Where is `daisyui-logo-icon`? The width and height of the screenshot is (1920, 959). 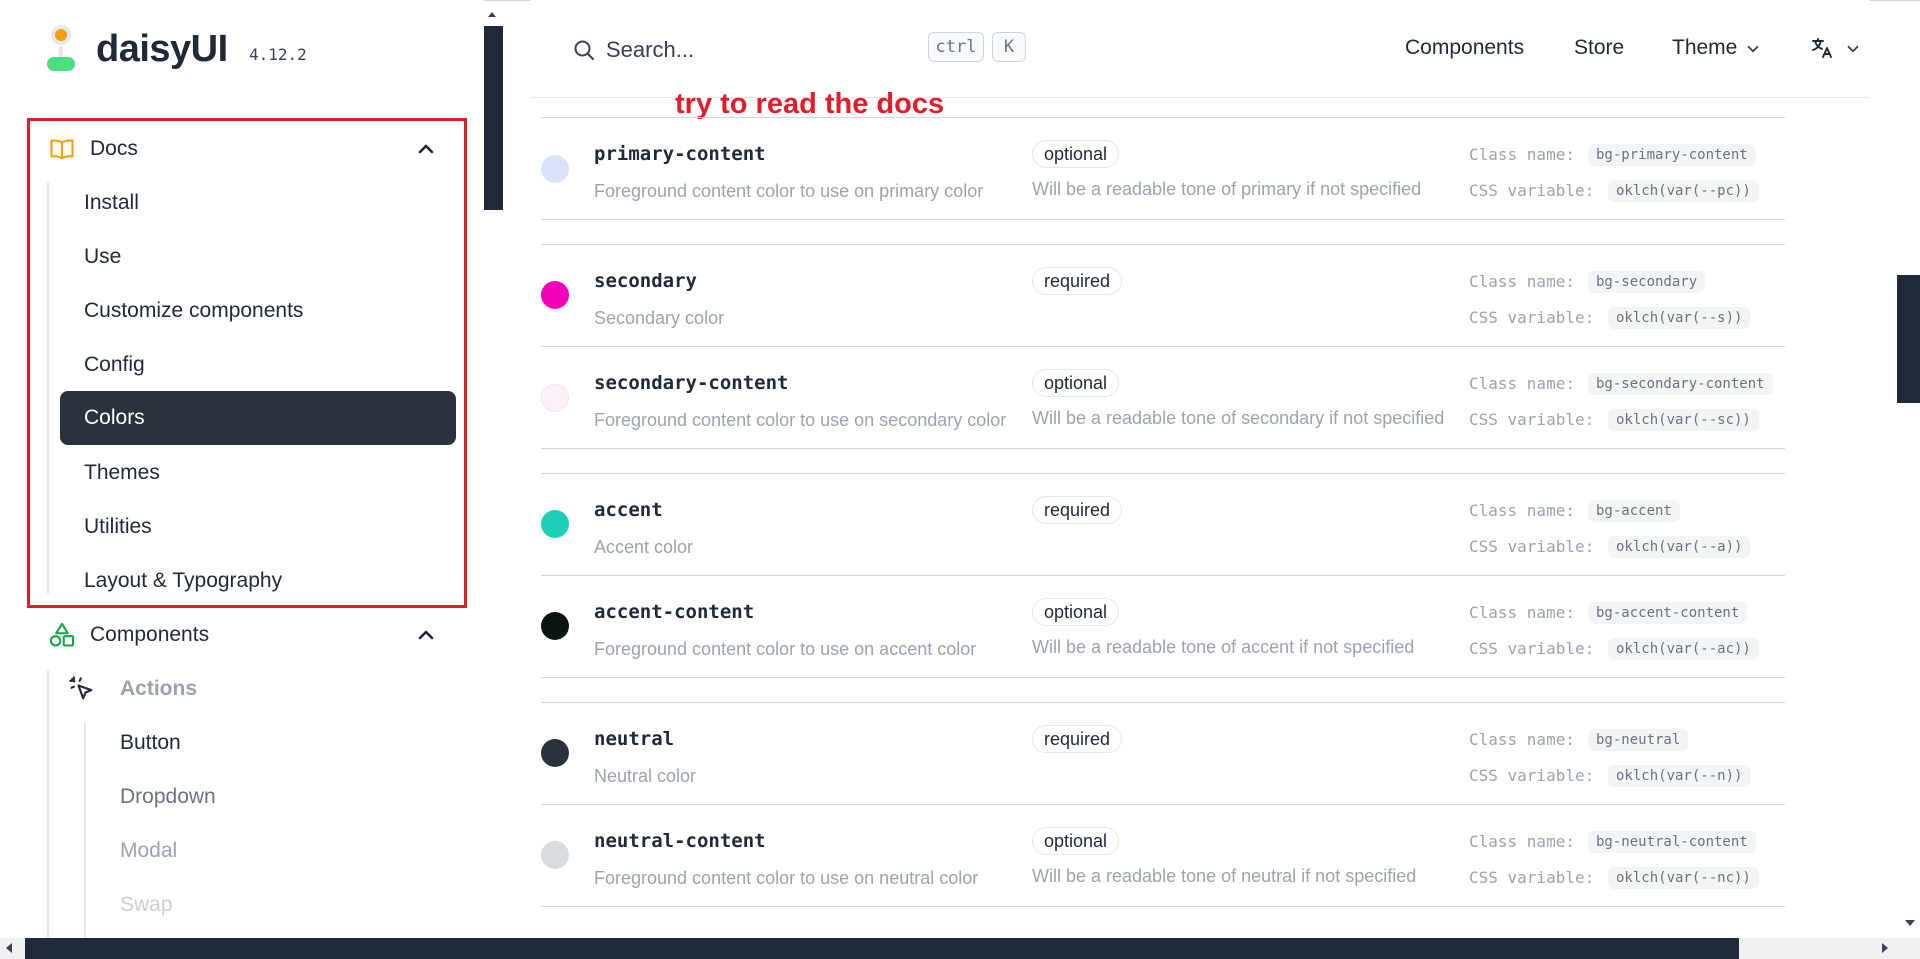 daisyui-logo-icon is located at coordinates (61, 48).